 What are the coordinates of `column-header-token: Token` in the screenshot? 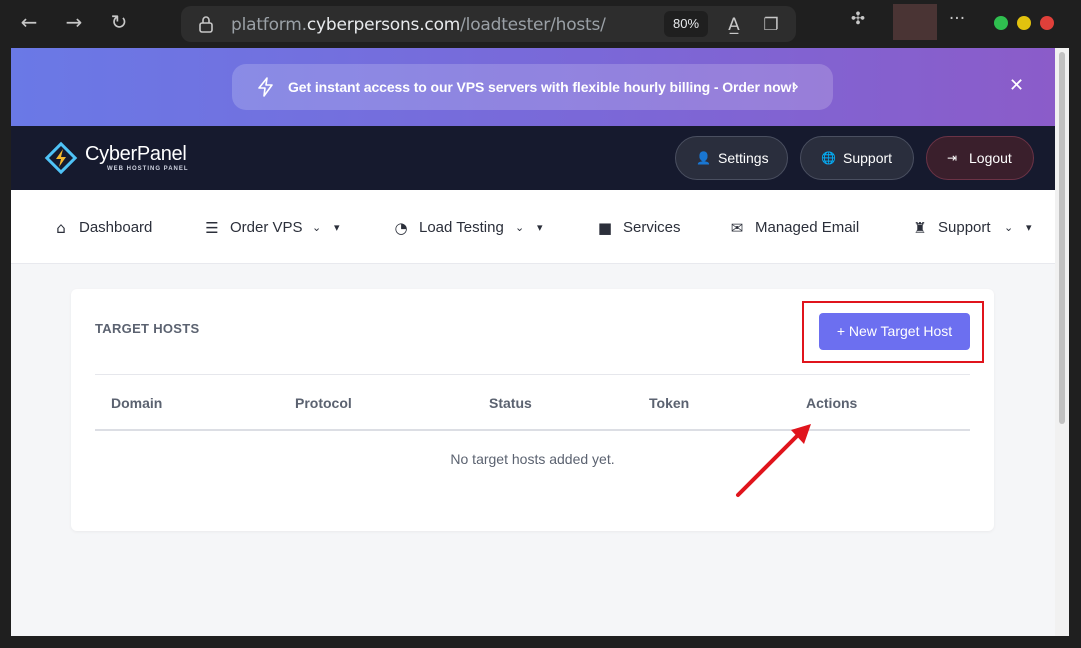 It's located at (669, 403).